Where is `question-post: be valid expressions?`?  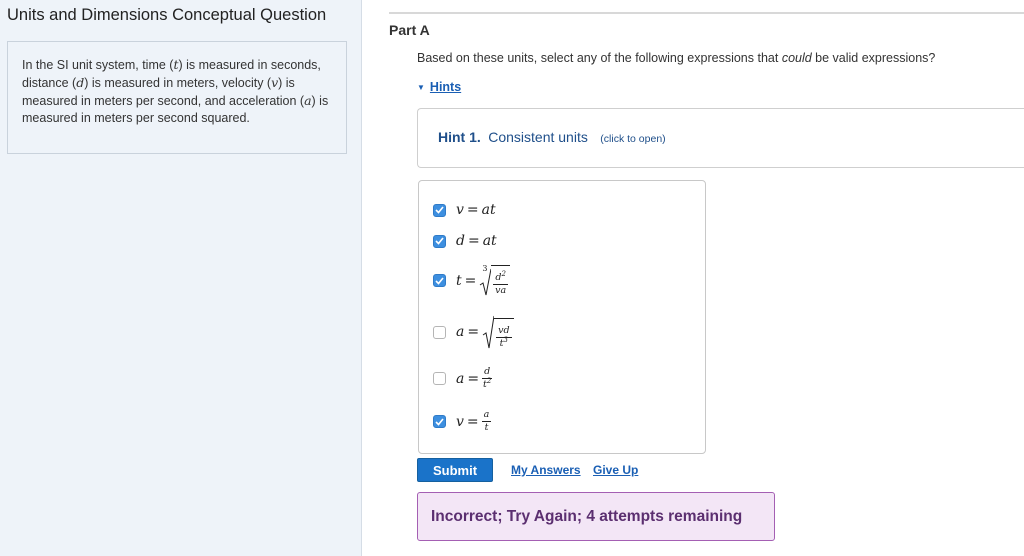
question-post: be valid expressions? is located at coordinates (873, 58).